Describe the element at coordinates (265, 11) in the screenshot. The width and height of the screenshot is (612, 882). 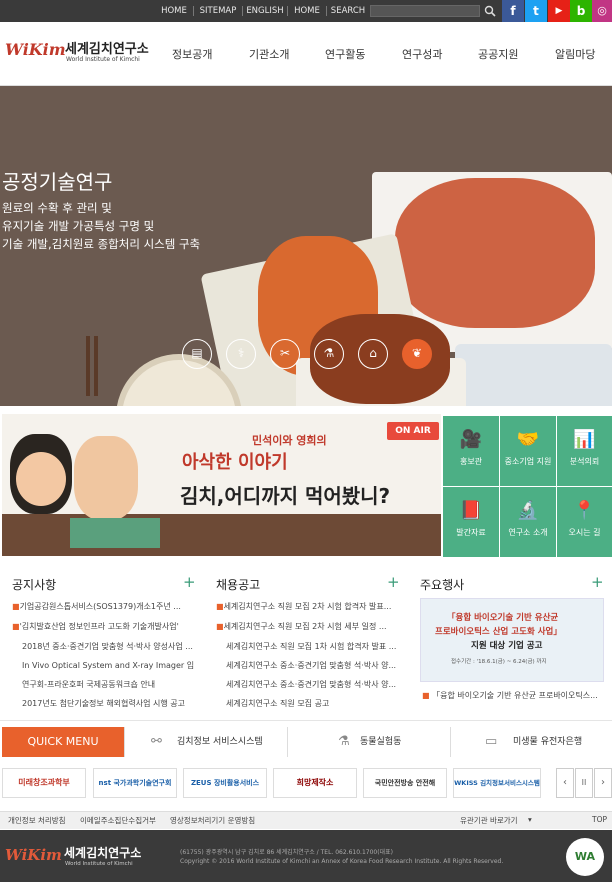
I see `english-link: ENGLISH` at that location.